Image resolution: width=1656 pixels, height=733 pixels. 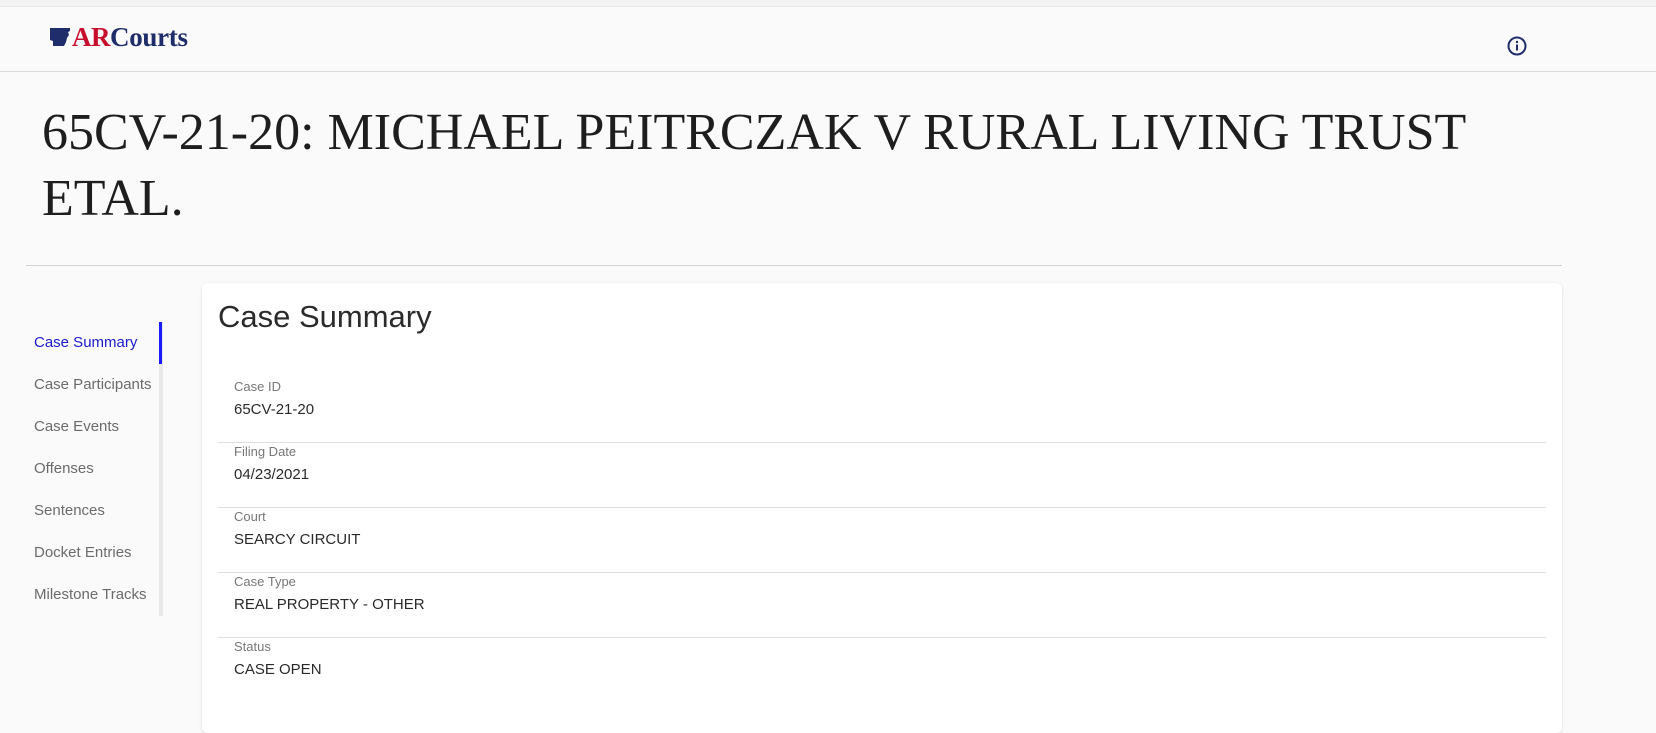 I want to click on sidebar-item-offenses: Offenses, so click(x=64, y=469).